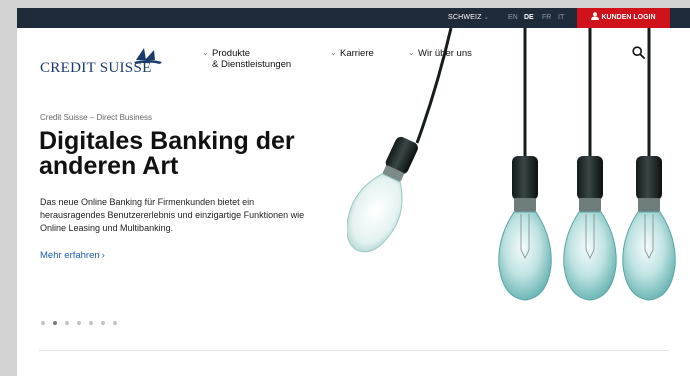 The height and width of the screenshot is (376, 690). Describe the element at coordinates (148, 56) in the screenshot. I see `sailboat-logo-icon` at that location.